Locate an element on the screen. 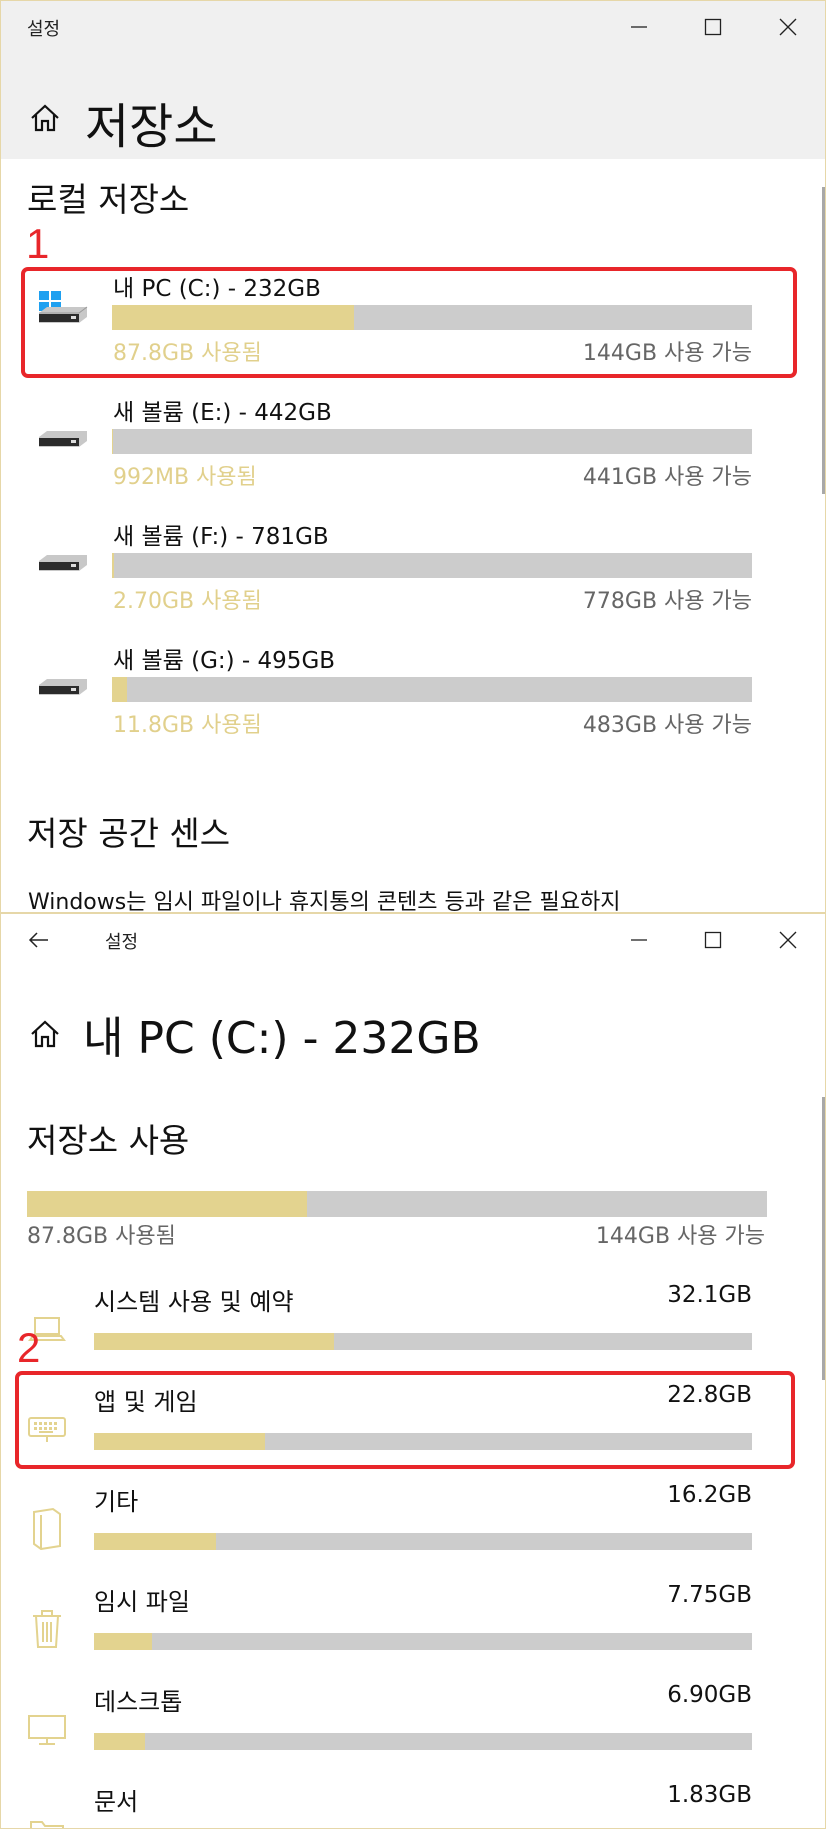  drive-name: 새 볼륨 (E:) - 442GB is located at coordinates (222, 413).